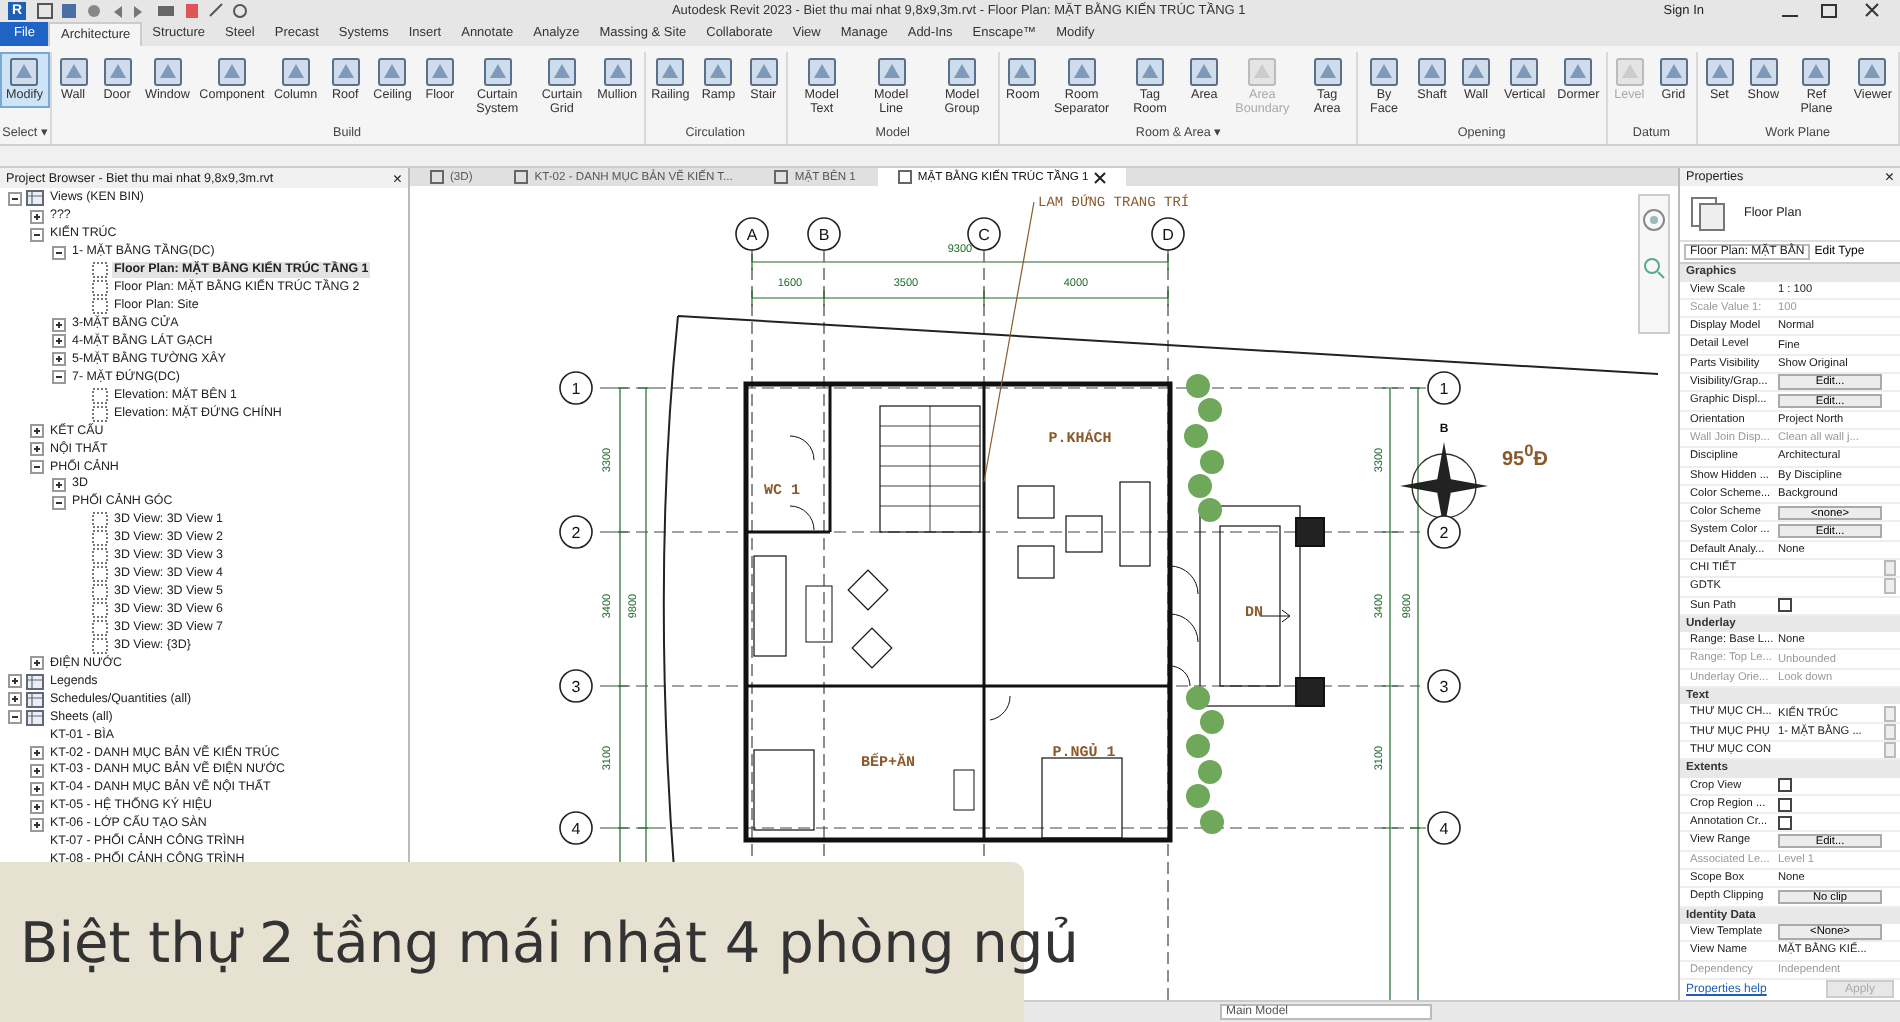  Describe the element at coordinates (1708, 213) in the screenshot. I see `floor-plan-icon` at that location.